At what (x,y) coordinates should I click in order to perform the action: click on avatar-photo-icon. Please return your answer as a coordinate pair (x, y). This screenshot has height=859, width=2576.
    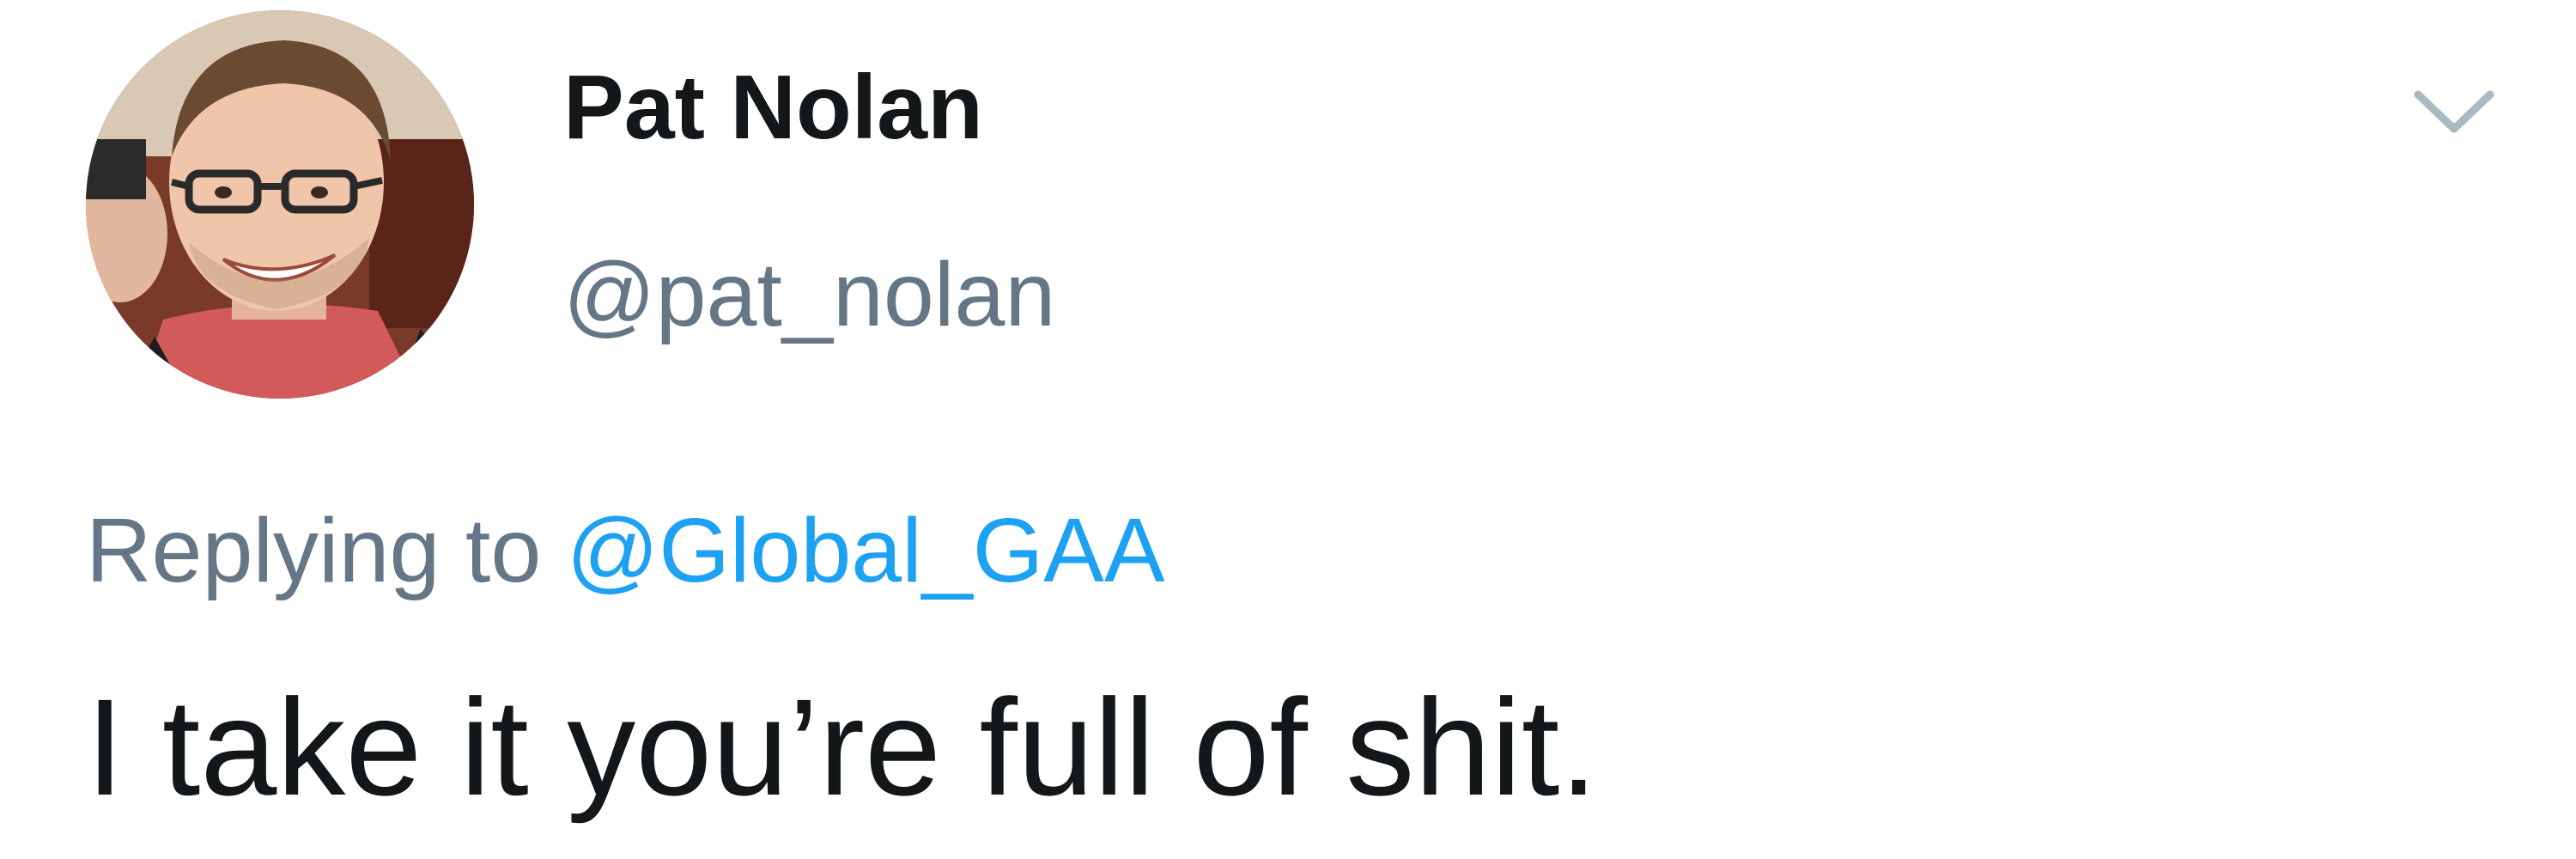
    Looking at the image, I should click on (280, 205).